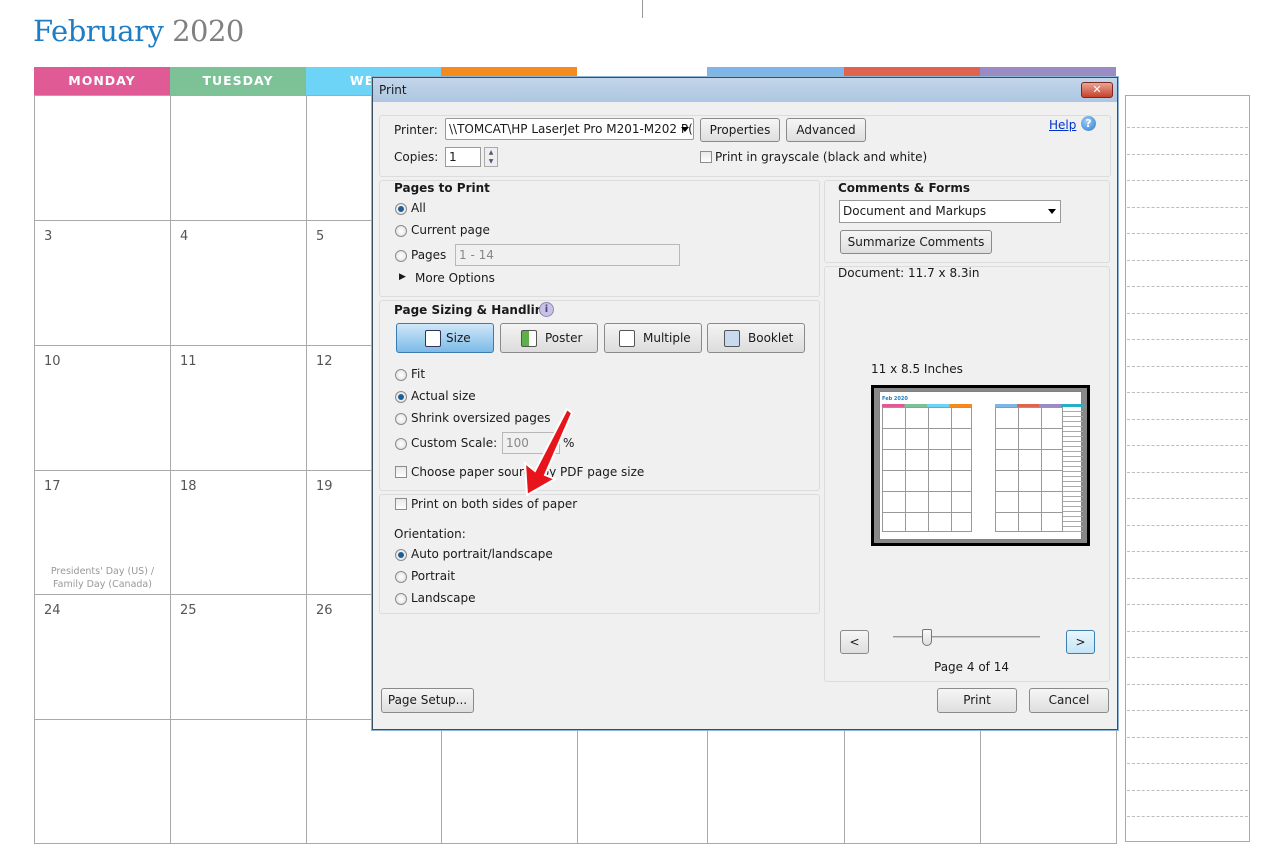 The width and height of the screenshot is (1281, 863). Describe the element at coordinates (238, 283) in the screenshot. I see `calendar-day-cell: 4` at that location.